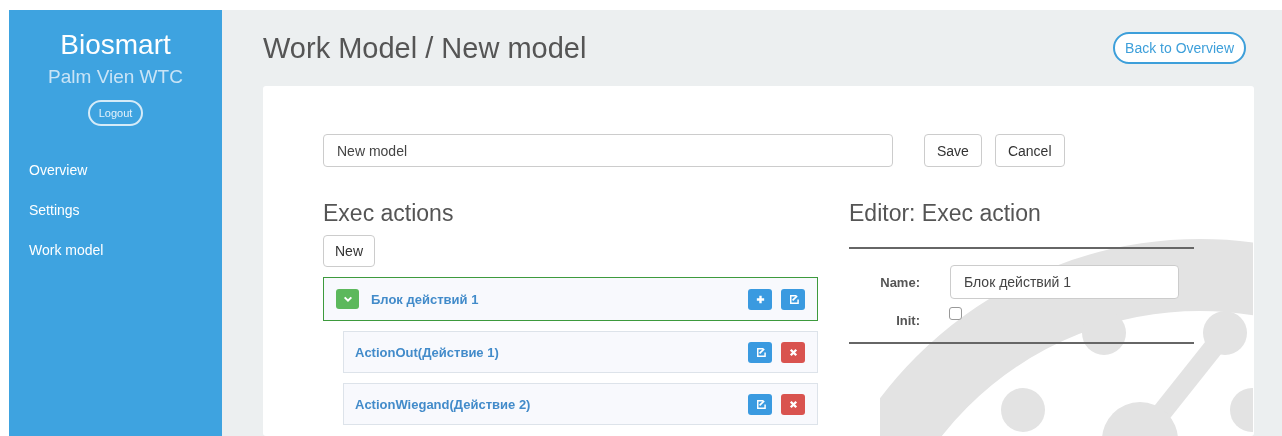  Describe the element at coordinates (570, 299) in the screenshot. I see `tree-node: Блок действий 1` at that location.